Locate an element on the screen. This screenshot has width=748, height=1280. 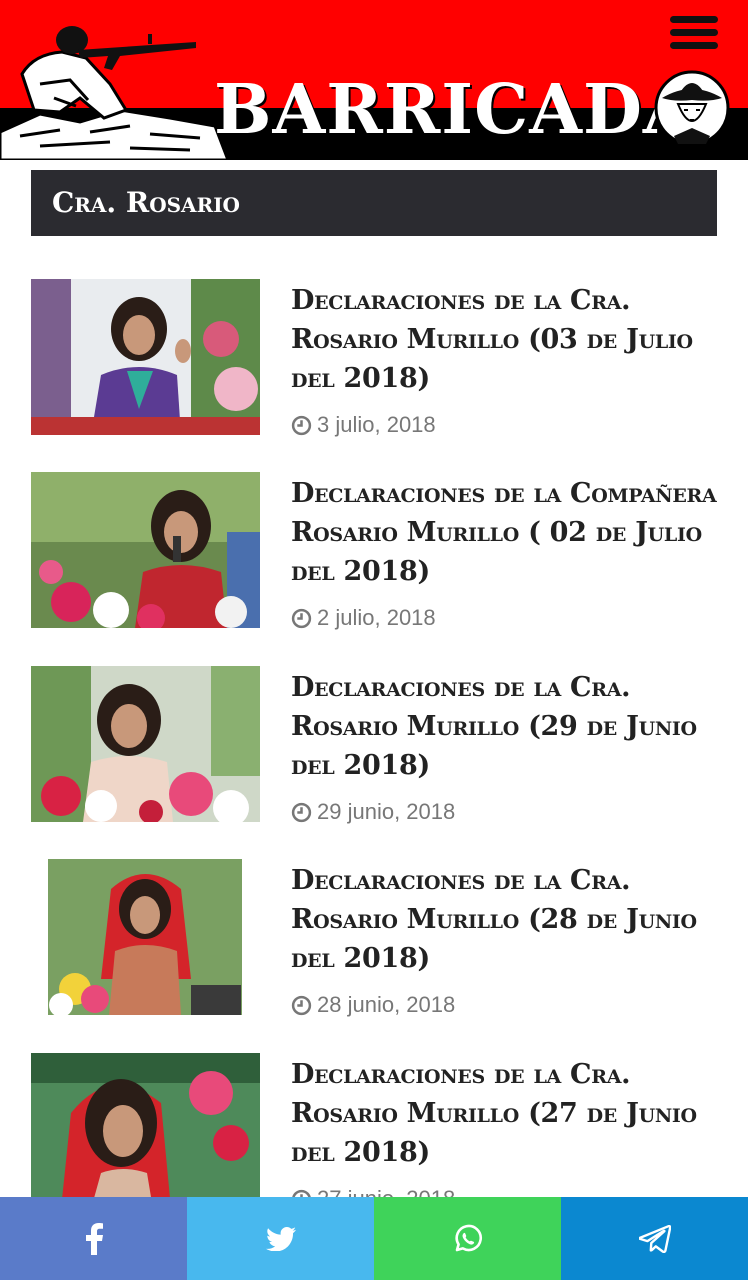
hamburger-menu-icon is located at coordinates (694, 35).